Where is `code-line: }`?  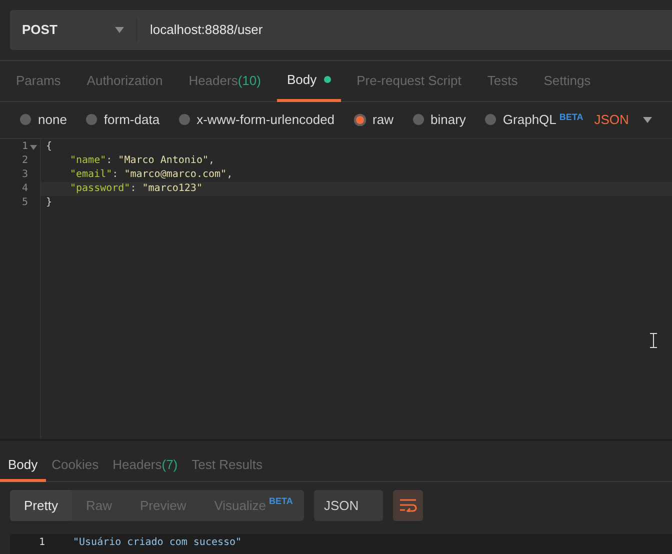
code-line: } is located at coordinates (49, 202).